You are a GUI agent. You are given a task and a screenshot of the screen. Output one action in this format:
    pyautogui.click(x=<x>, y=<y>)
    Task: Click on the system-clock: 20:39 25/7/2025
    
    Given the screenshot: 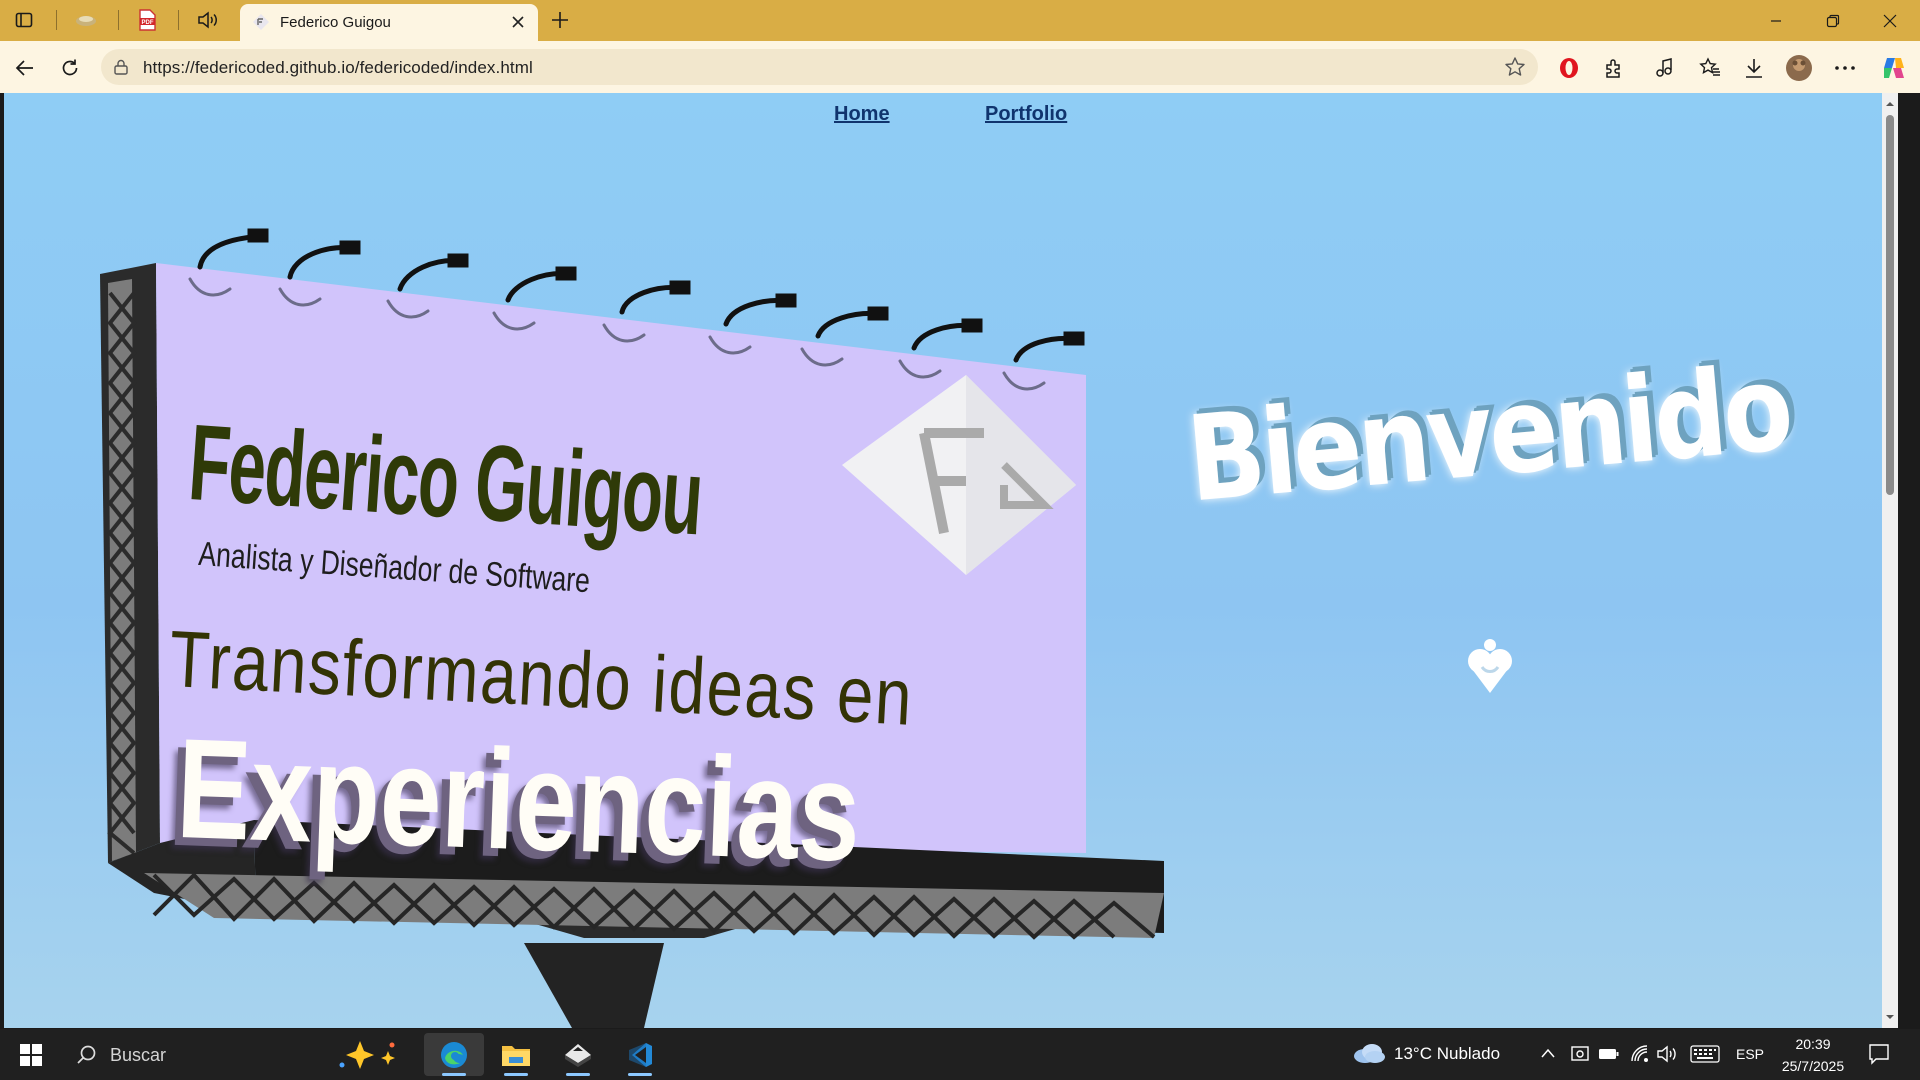 What is the action you would take?
    pyautogui.click(x=1813, y=1055)
    